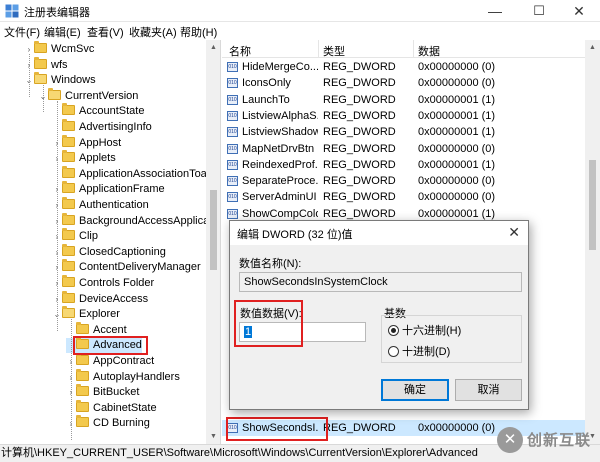  What do you see at coordinates (539, 11) in the screenshot?
I see `maximize-button: ☐` at bounding box center [539, 11].